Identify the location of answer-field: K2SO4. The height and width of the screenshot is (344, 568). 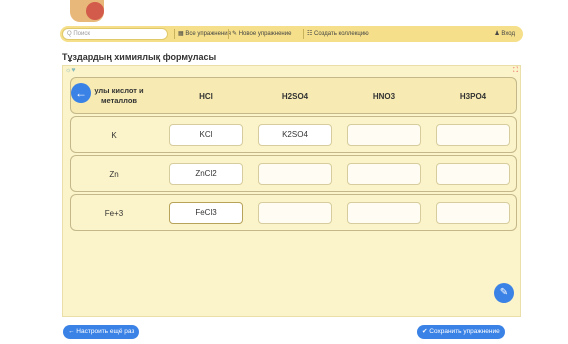
(295, 135).